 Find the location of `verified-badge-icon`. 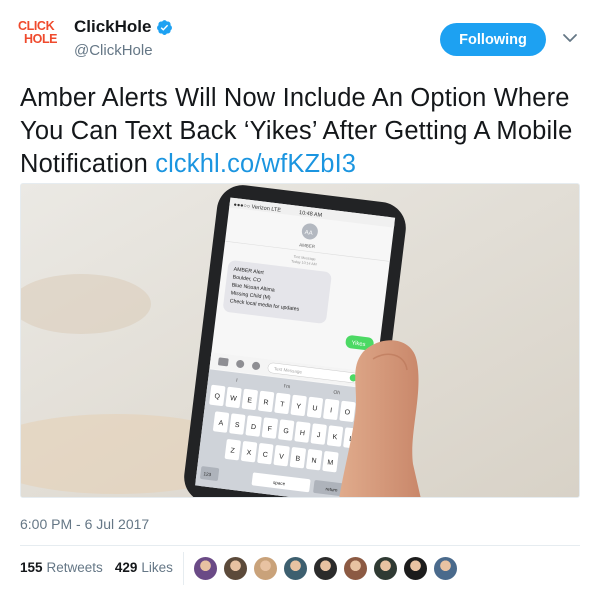

verified-badge-icon is located at coordinates (165, 27).